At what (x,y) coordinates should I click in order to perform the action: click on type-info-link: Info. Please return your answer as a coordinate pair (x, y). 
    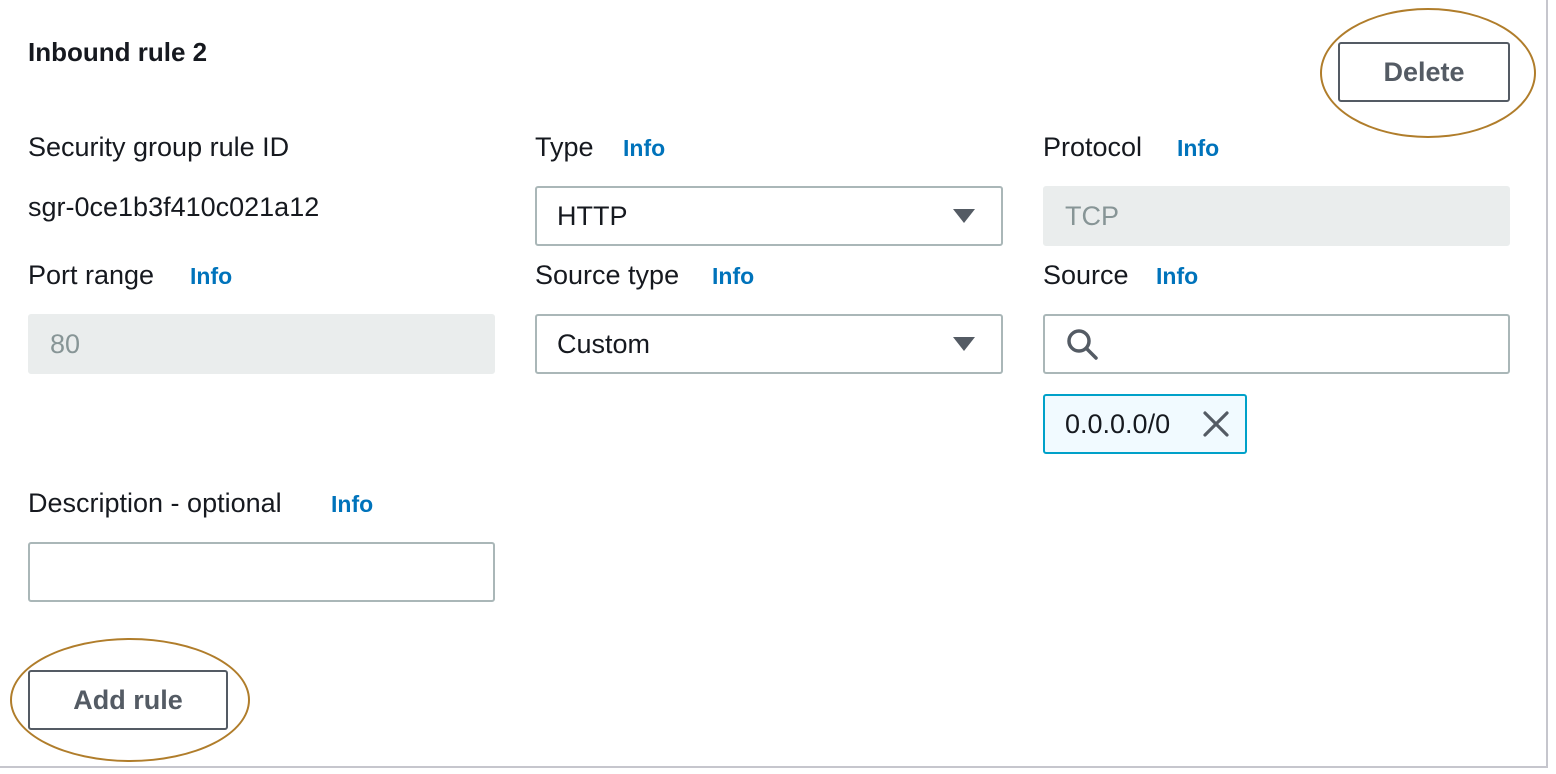
    Looking at the image, I should click on (644, 148).